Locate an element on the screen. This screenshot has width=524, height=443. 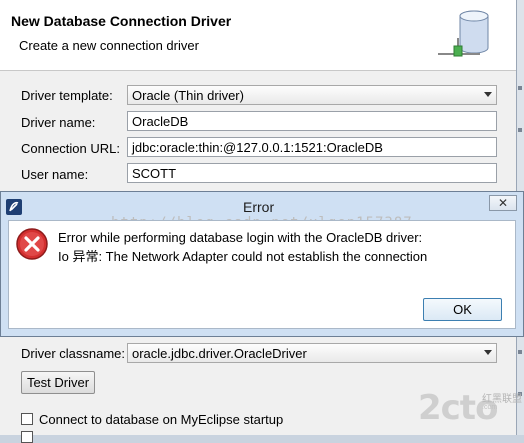
wizard-title: New Database Connection Driver is located at coordinates (121, 21).